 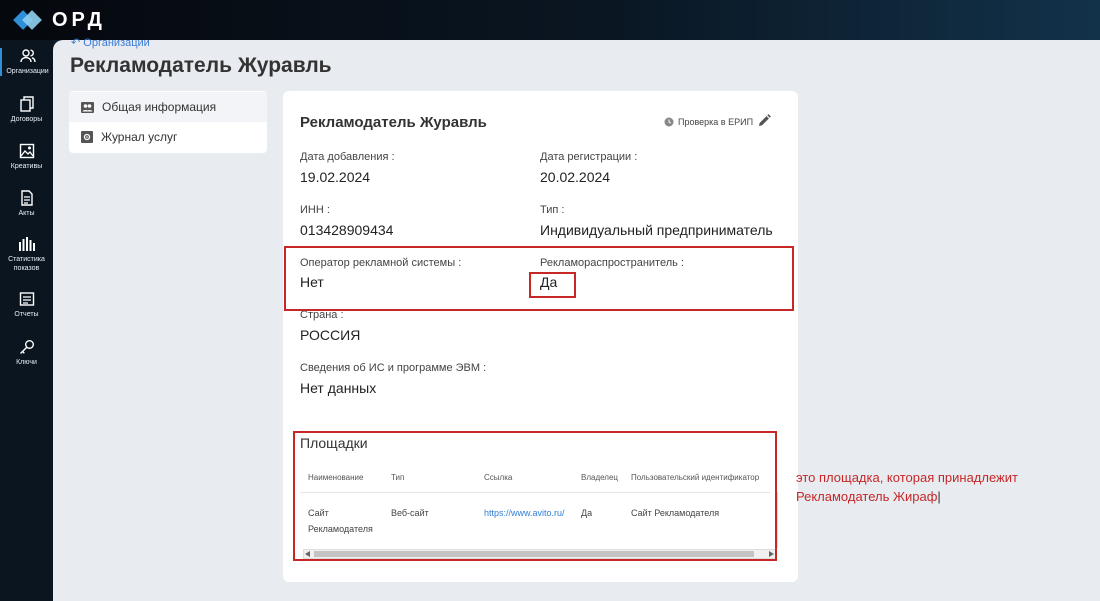 What do you see at coordinates (26, 244) in the screenshot?
I see `stats-icon` at bounding box center [26, 244].